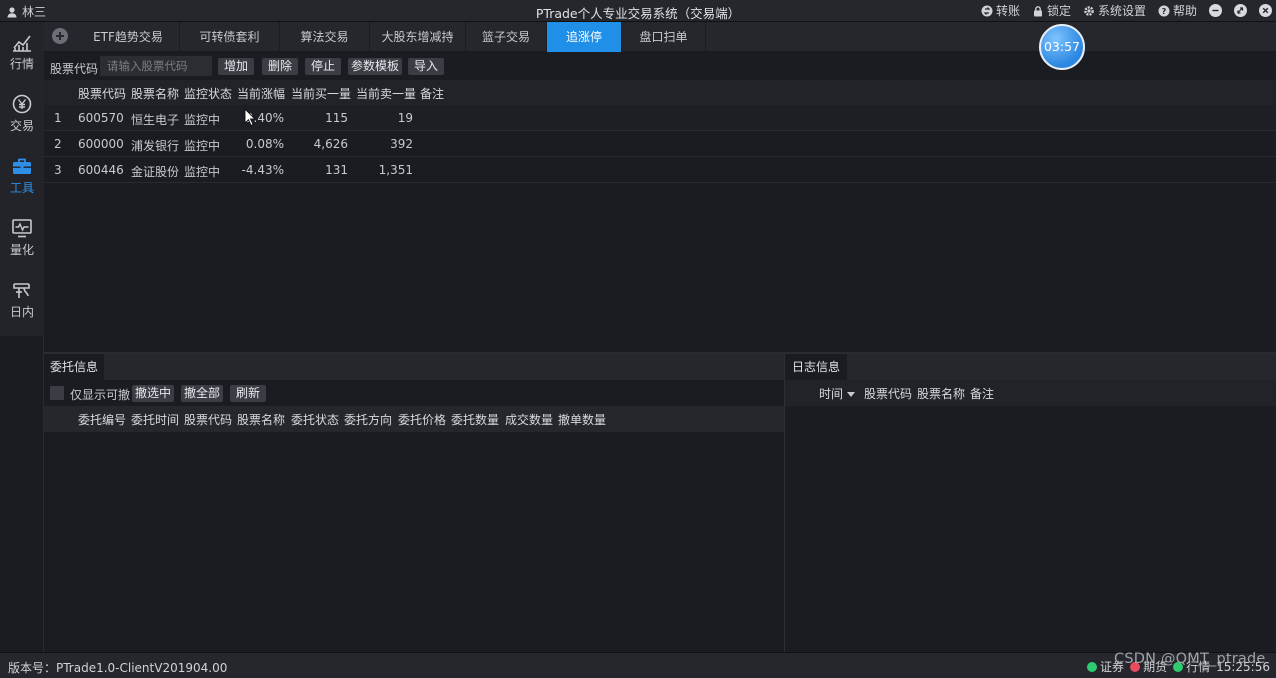 The height and width of the screenshot is (678, 1276). I want to click on change-pct: 0.08%, so click(264, 144).